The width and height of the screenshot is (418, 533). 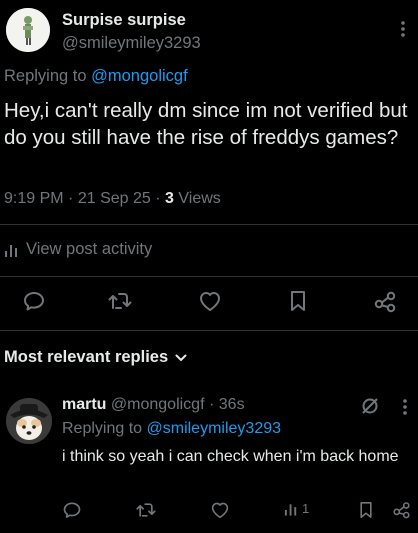 What do you see at coordinates (89, 249) in the screenshot?
I see `activity-label: View post activity` at bounding box center [89, 249].